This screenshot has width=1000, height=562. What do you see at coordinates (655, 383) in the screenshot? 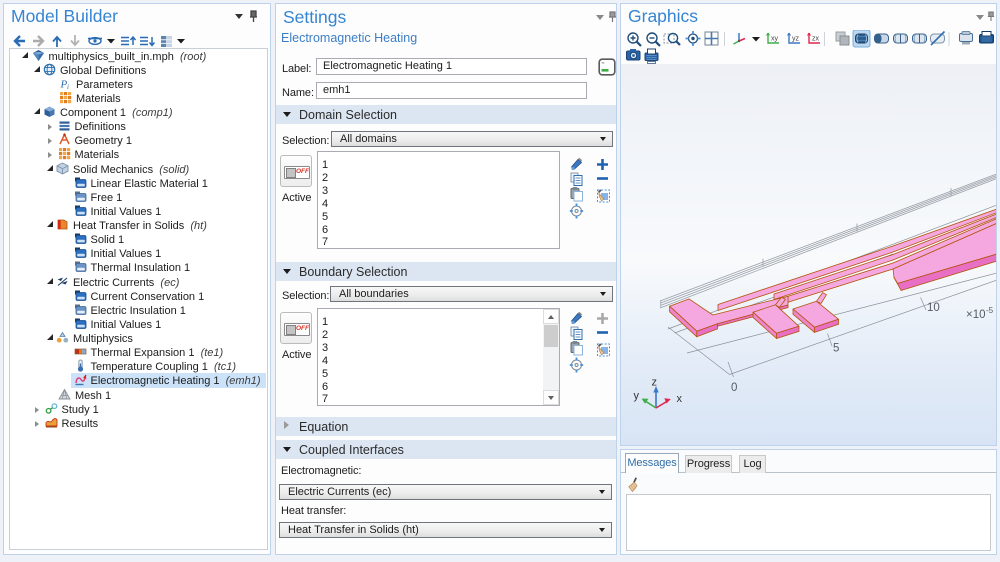
I see `svg-text: z` at bounding box center [655, 383].